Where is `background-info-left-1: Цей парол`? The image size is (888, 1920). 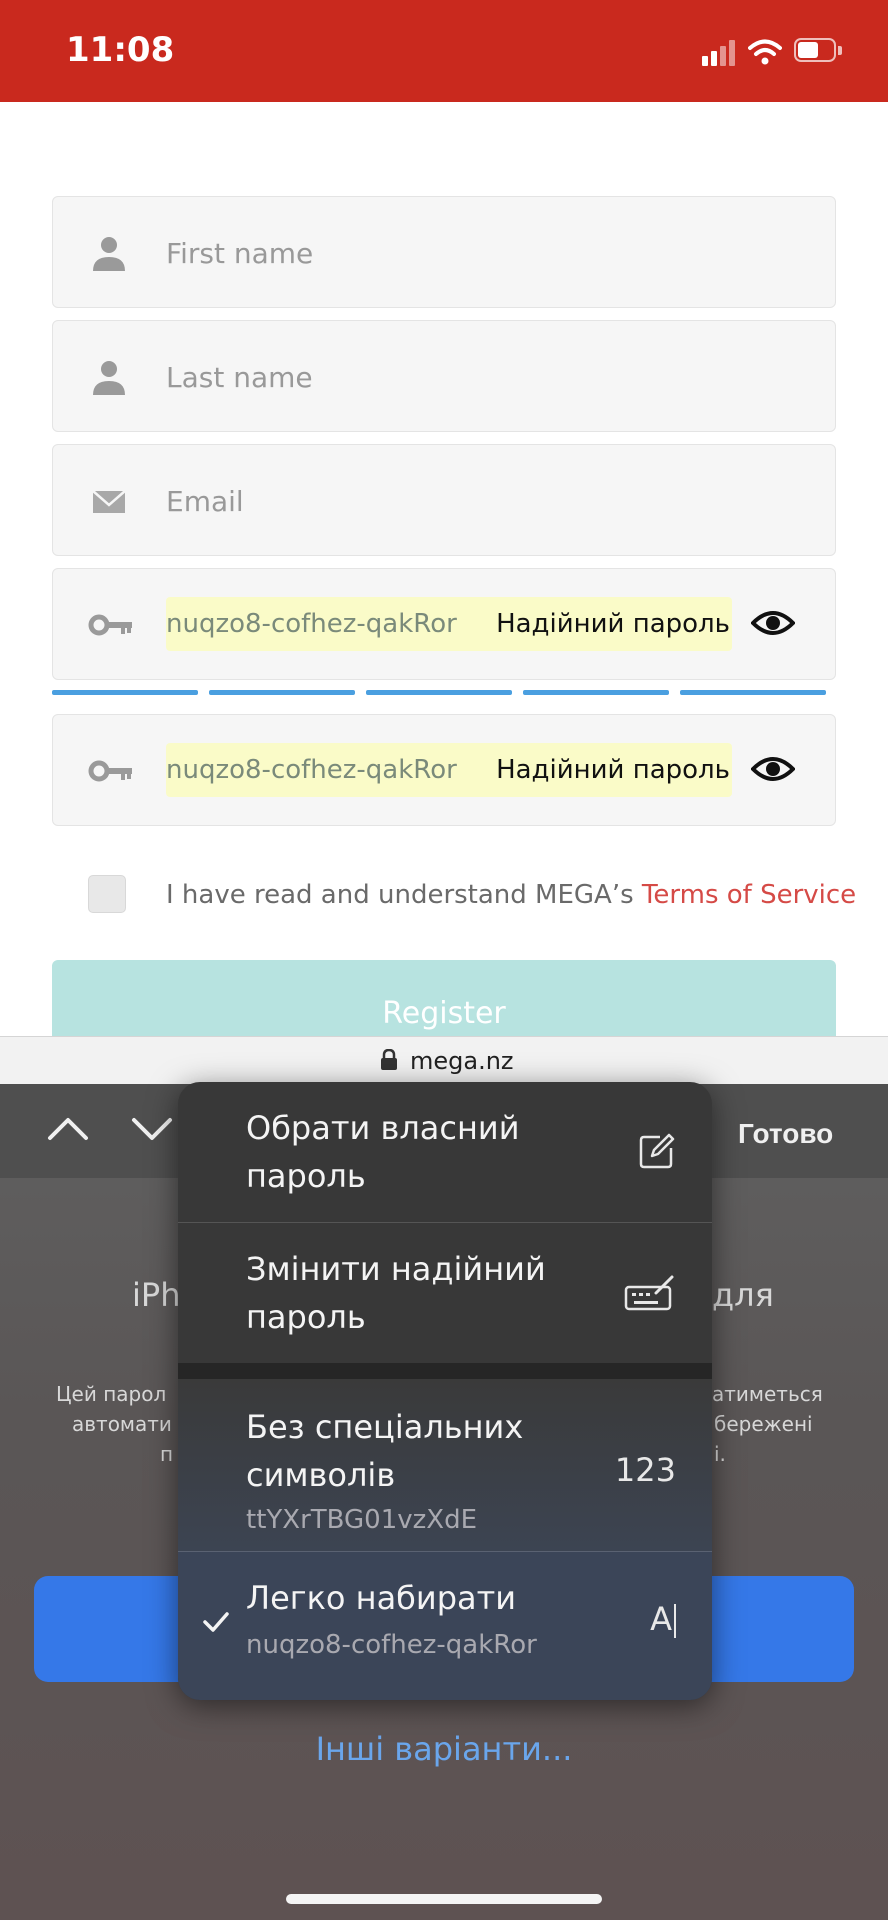
background-info-left-1: Цей парол is located at coordinates (111, 1394).